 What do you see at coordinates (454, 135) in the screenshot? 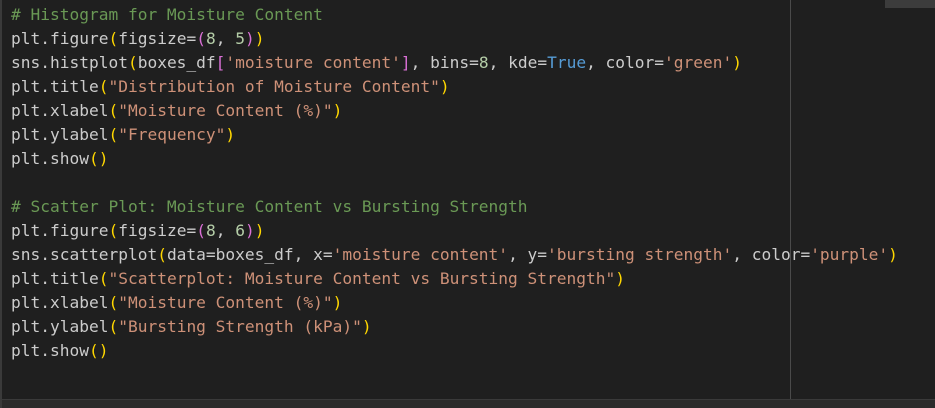
I see `code-line: plt.ylabel("Frequency")` at bounding box center [454, 135].